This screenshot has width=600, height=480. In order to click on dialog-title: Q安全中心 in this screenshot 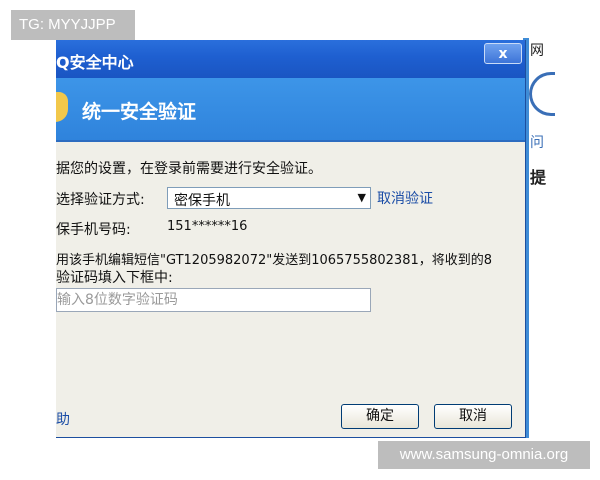, I will do `click(95, 62)`.